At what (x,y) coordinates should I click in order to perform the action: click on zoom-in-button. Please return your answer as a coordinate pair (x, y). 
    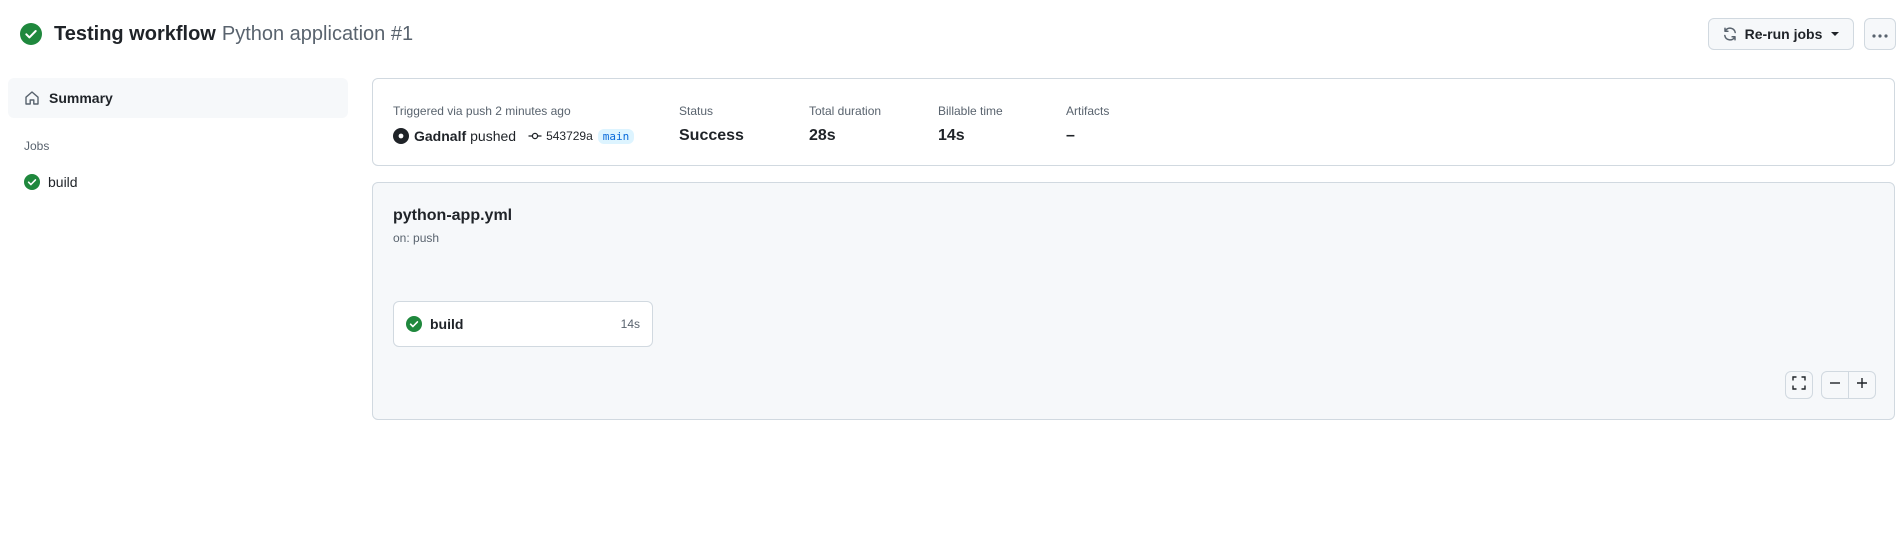
    Looking at the image, I should click on (1862, 385).